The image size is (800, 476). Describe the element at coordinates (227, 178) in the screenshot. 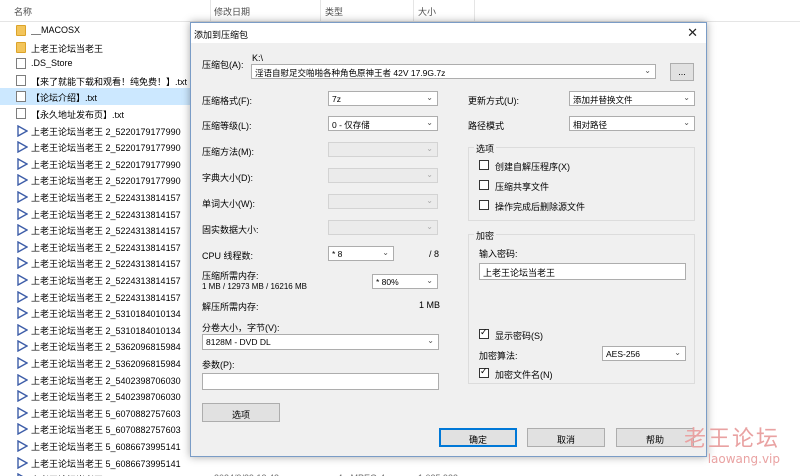

I see `dict-label: 字典大小(D):` at that location.